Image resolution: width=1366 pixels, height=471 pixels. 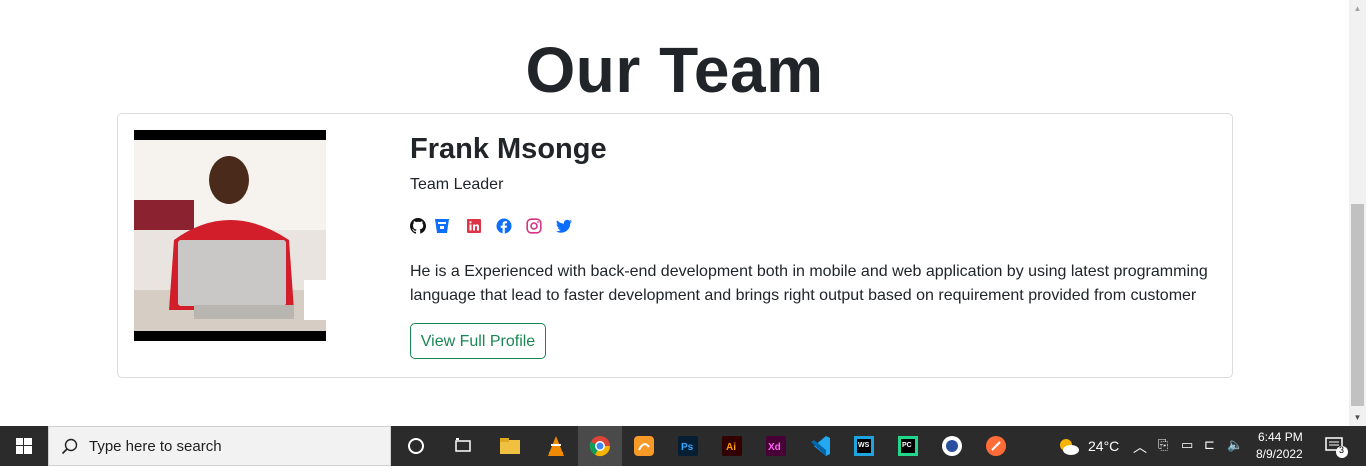 I want to click on vlc-icon, so click(x=556, y=446).